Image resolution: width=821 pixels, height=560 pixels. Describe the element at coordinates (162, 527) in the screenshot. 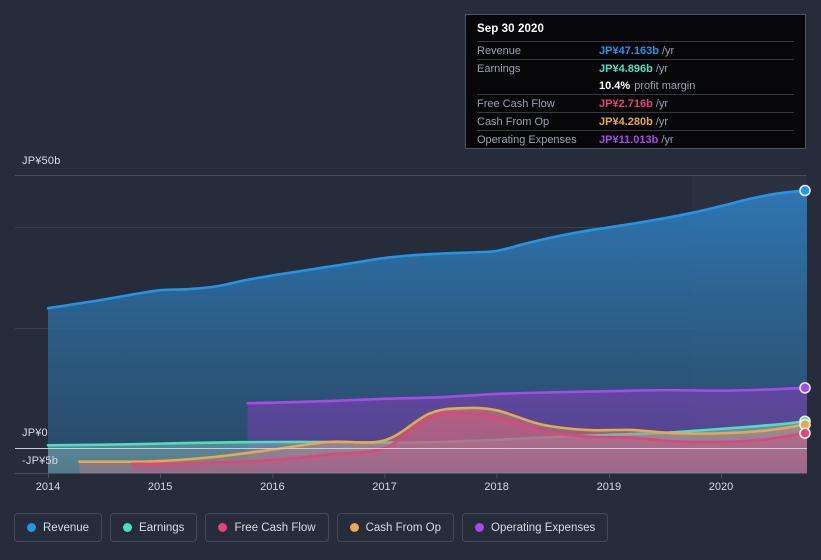

I see `legend-item-label: Earnings` at that location.